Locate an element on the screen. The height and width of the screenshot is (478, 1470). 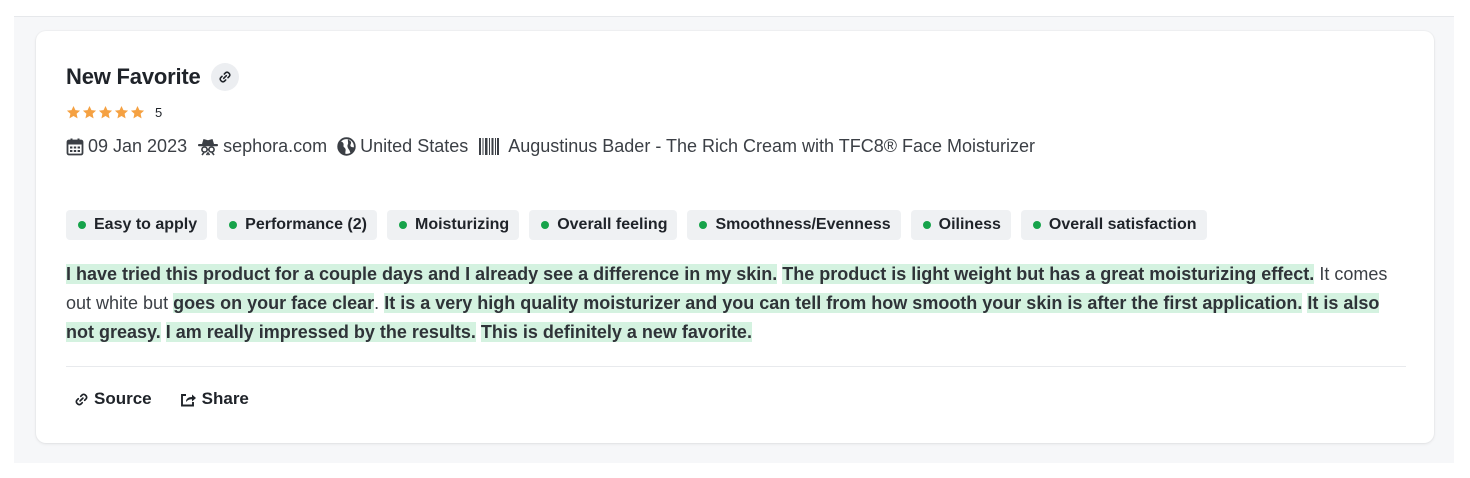
topic-tag: Performance (2) is located at coordinates (297, 225).